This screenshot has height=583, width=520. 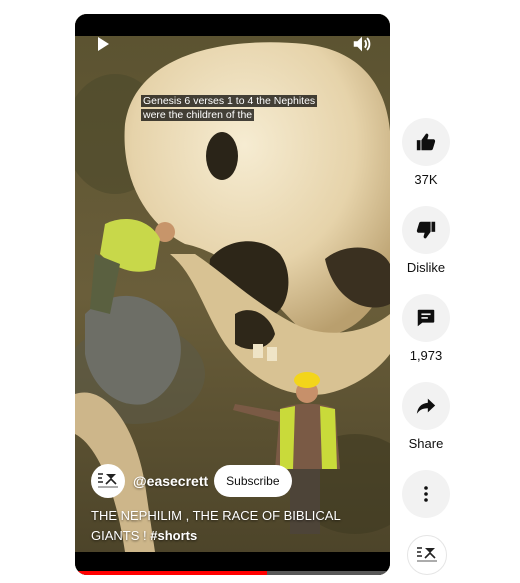 I want to click on share-button, so click(x=426, y=406).